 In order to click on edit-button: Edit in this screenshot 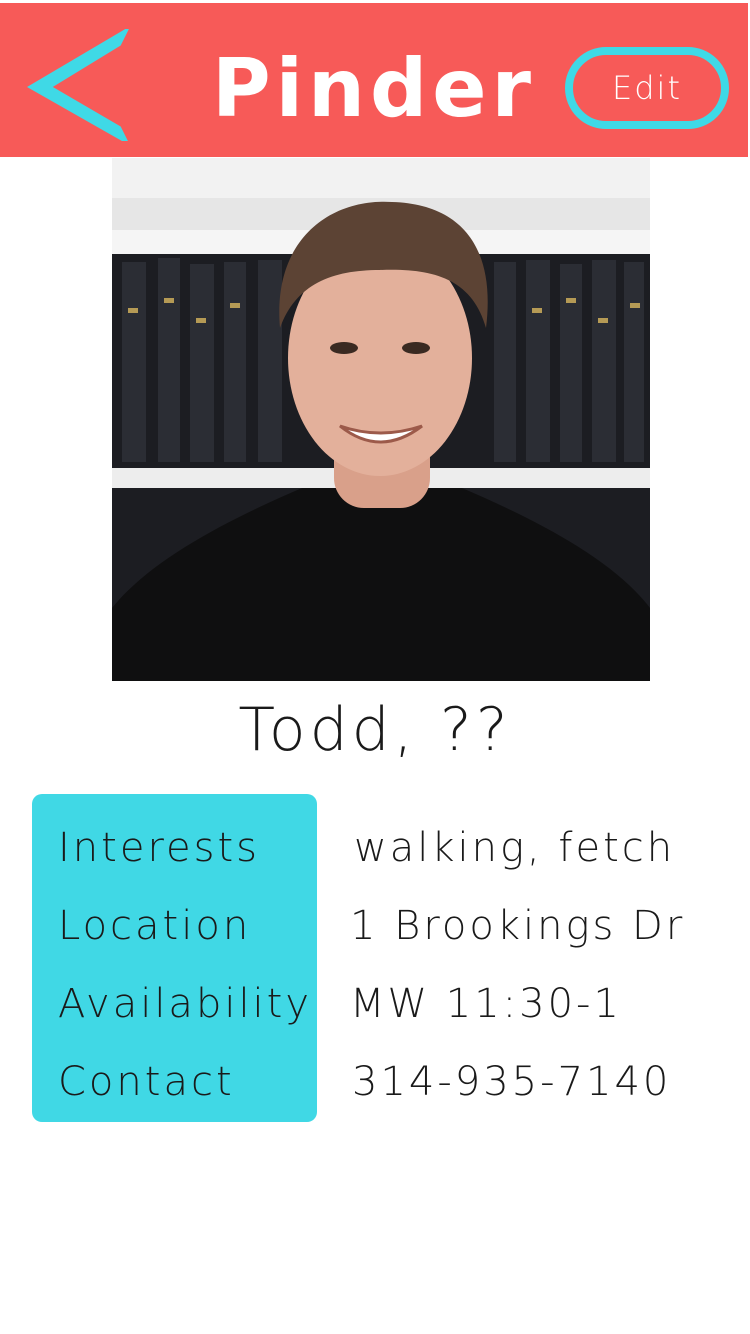, I will do `click(647, 88)`.